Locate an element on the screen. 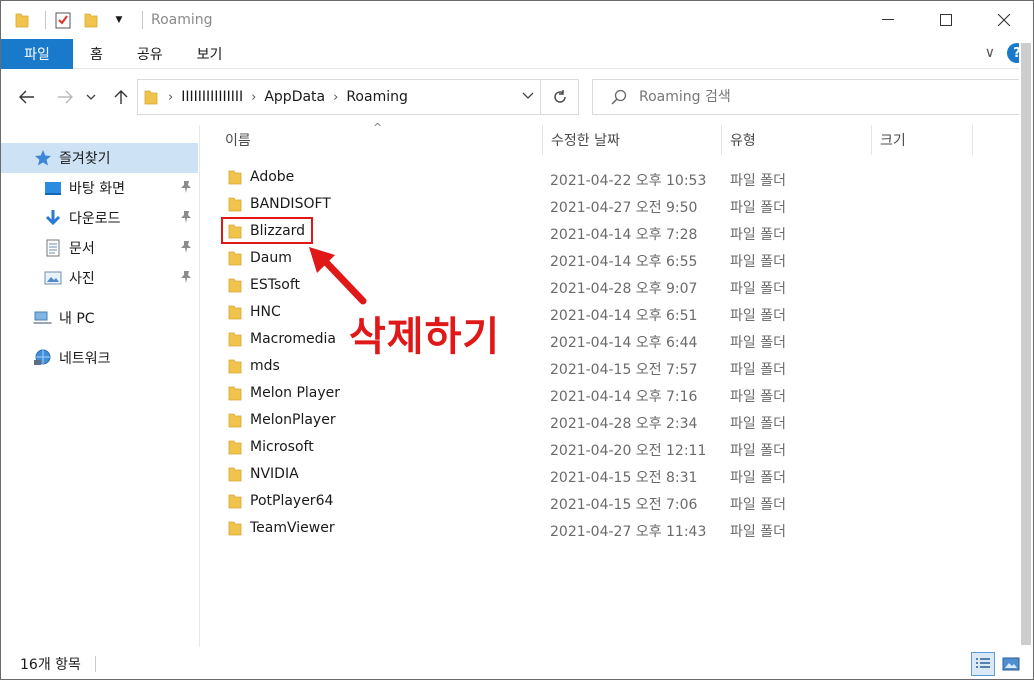  file-name-cell: NVIDIA is located at coordinates (263, 474).